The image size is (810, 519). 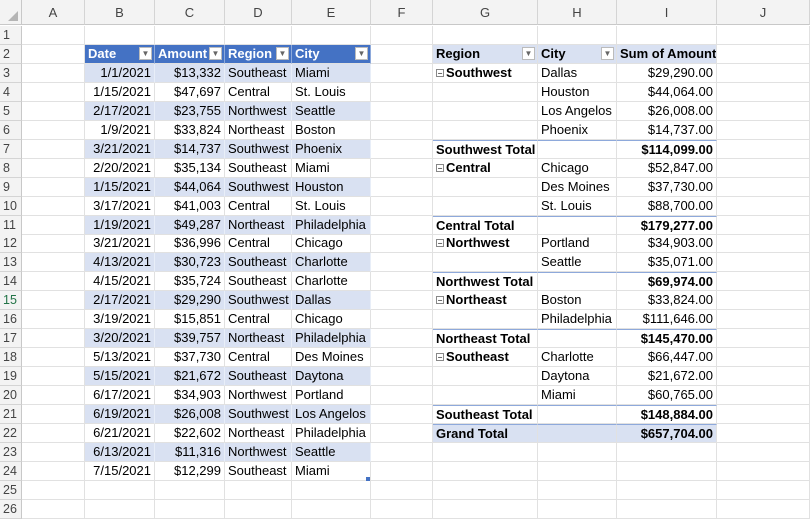 What do you see at coordinates (11, 490) in the screenshot?
I see `row-header-25: 25` at bounding box center [11, 490].